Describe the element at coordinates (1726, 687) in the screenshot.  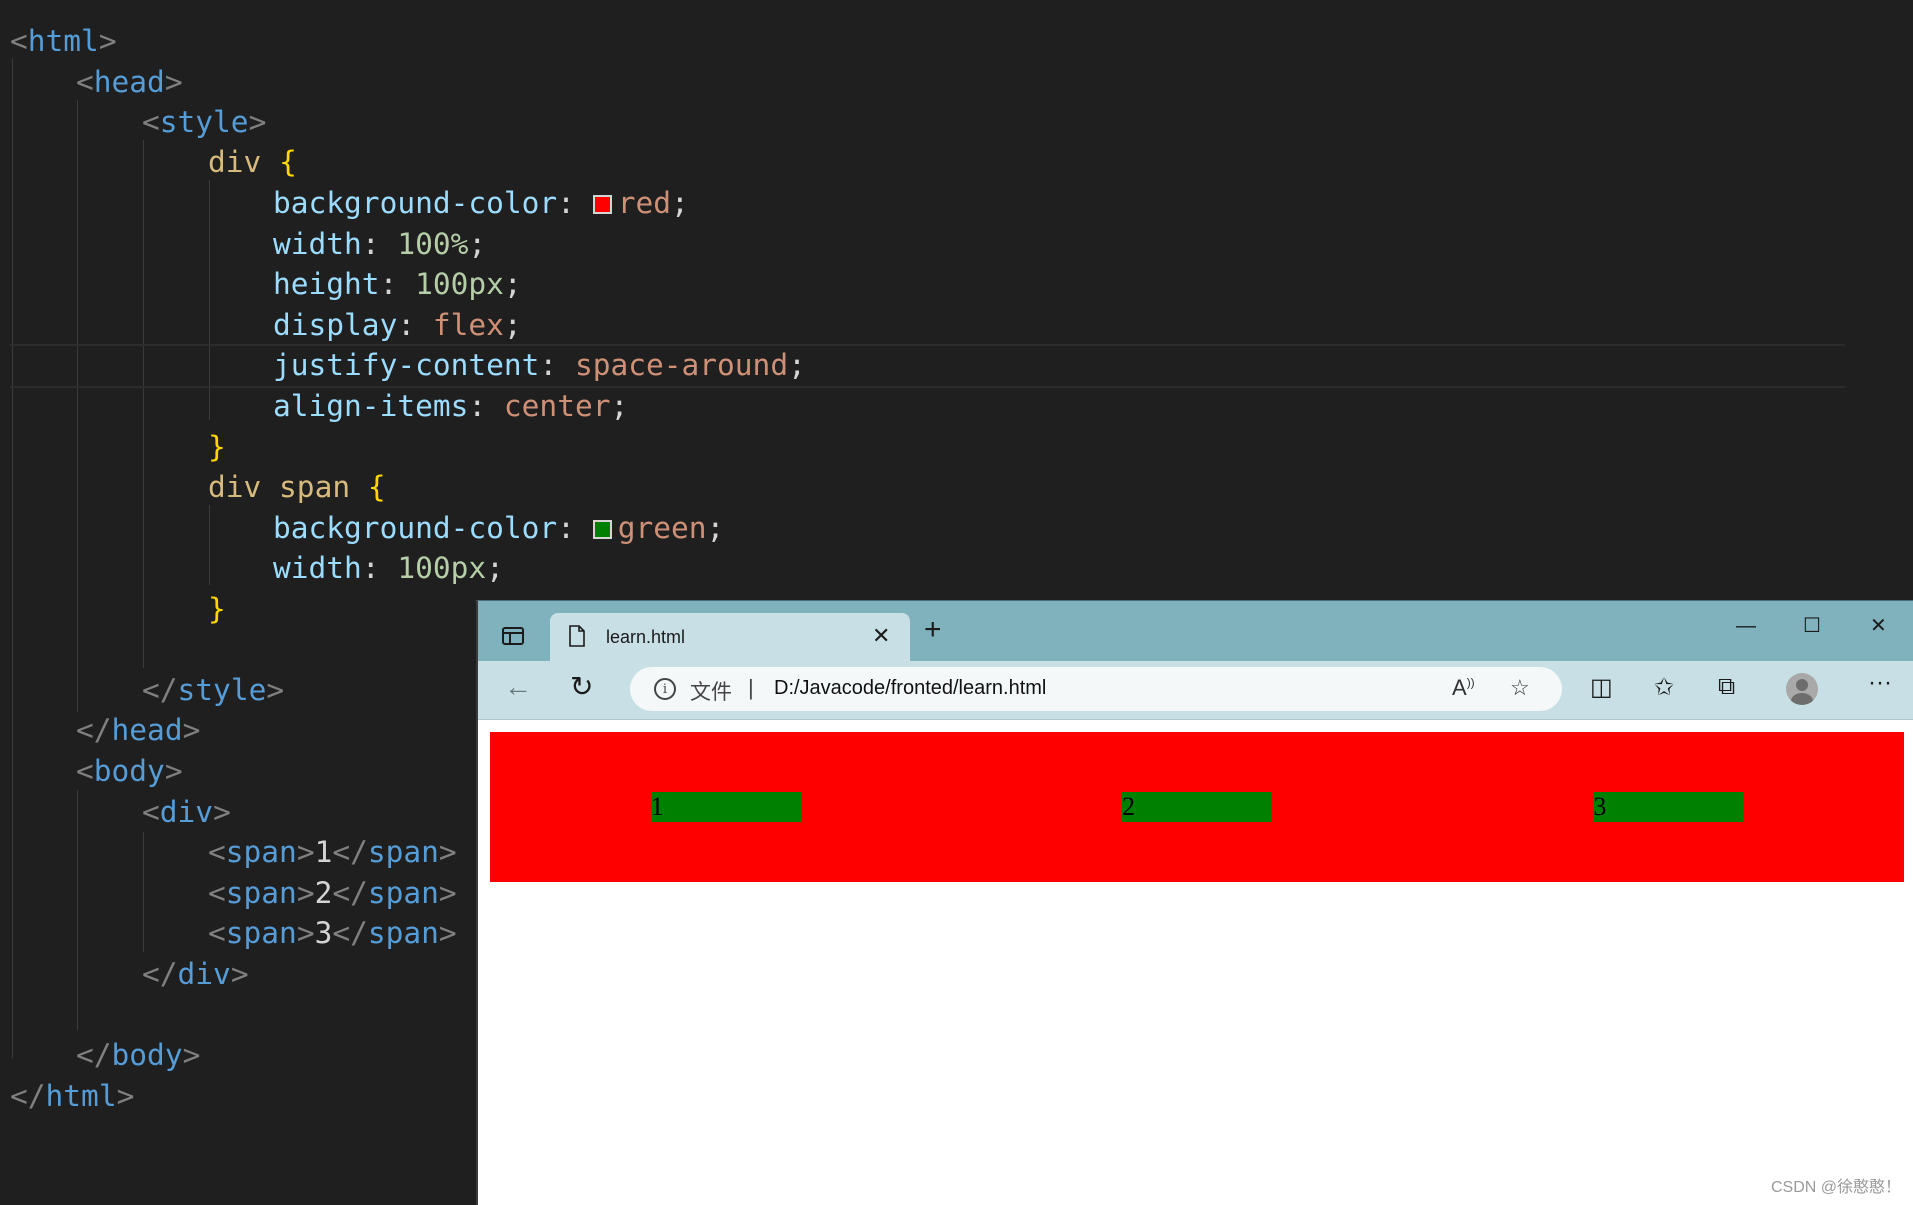
I see `collections-icon: ⧉` at that location.